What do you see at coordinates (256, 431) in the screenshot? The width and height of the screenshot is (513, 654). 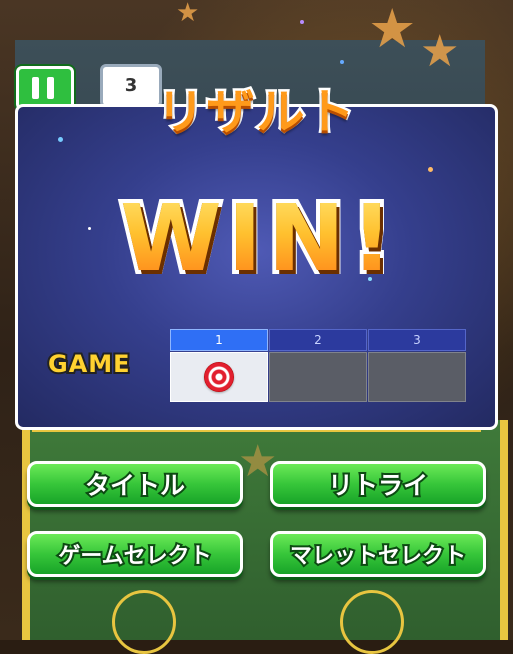 I see `field-center-line` at bounding box center [256, 431].